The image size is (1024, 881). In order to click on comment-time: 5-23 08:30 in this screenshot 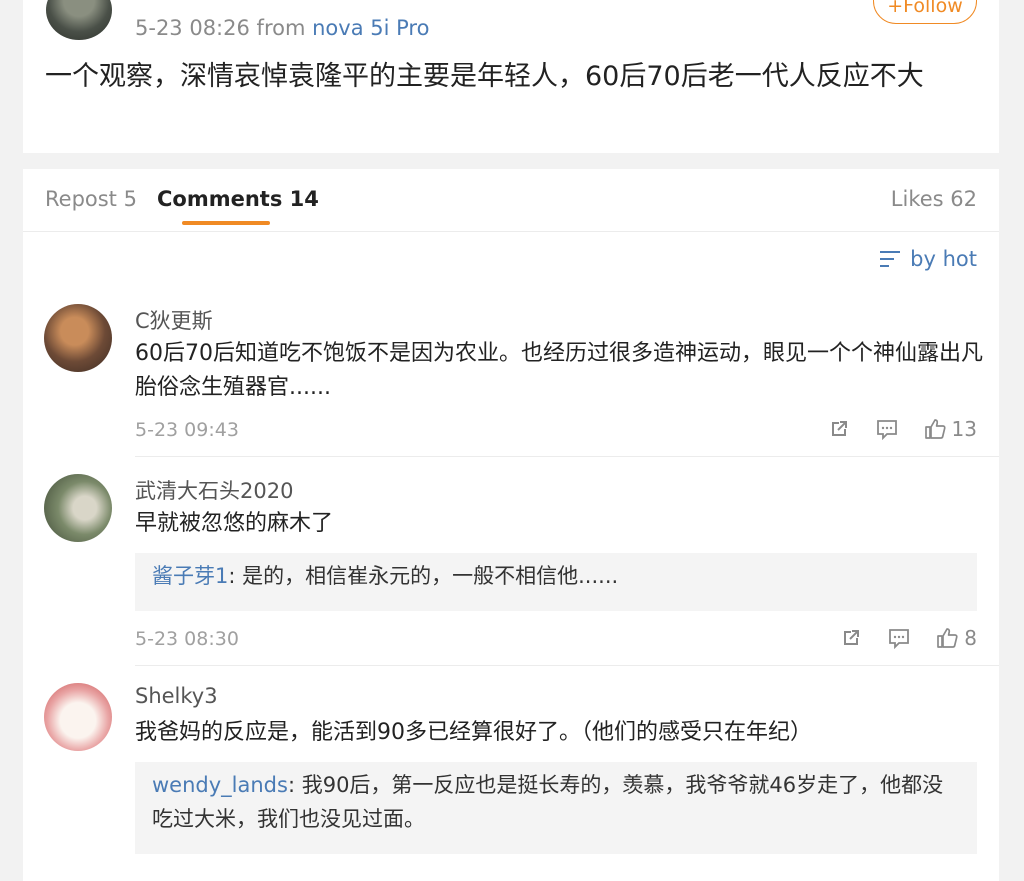, I will do `click(187, 639)`.